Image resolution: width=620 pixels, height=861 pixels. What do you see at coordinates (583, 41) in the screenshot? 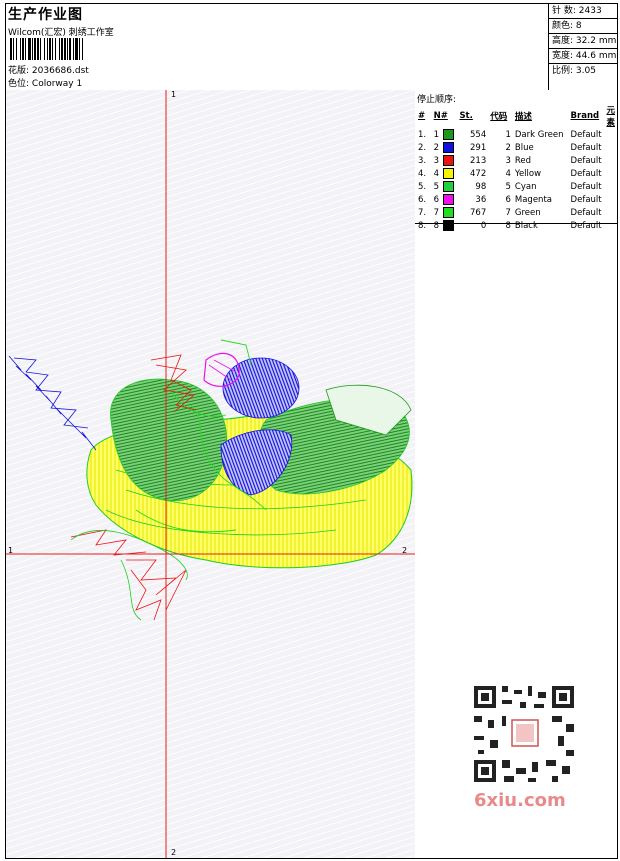
I see `stat-height: 高度: 32.2 mm` at bounding box center [583, 41].